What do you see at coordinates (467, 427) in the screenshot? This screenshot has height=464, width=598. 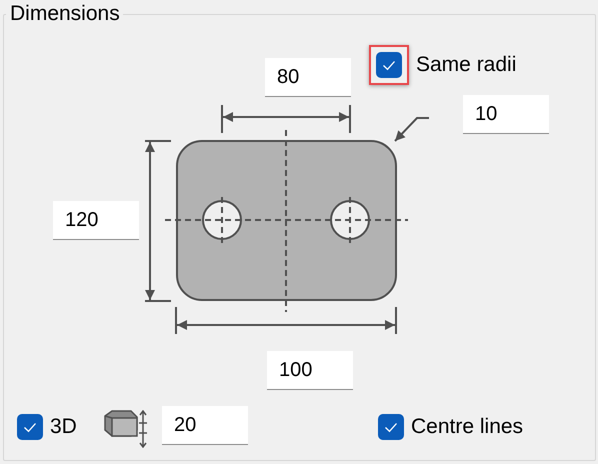 I see `checkbox-label: Centre lines` at bounding box center [467, 427].